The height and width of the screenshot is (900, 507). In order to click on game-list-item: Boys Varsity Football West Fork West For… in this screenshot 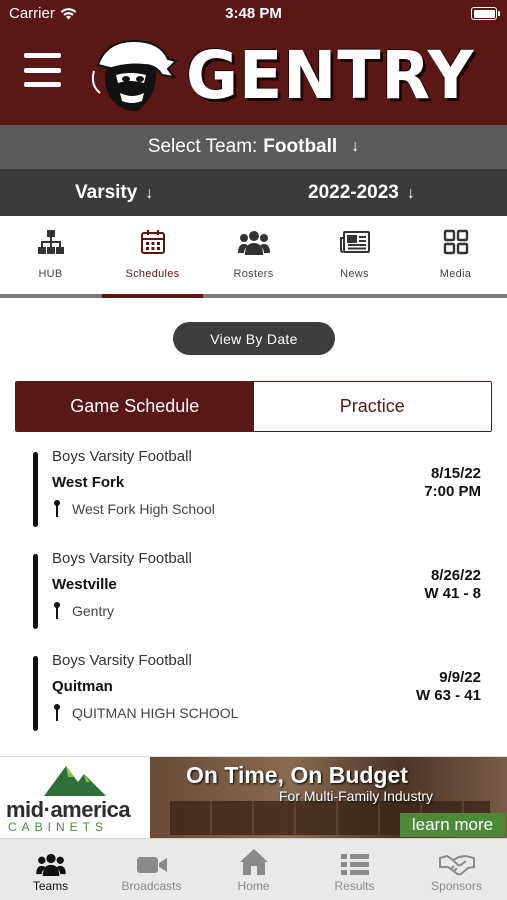, I will do `click(253, 488)`.